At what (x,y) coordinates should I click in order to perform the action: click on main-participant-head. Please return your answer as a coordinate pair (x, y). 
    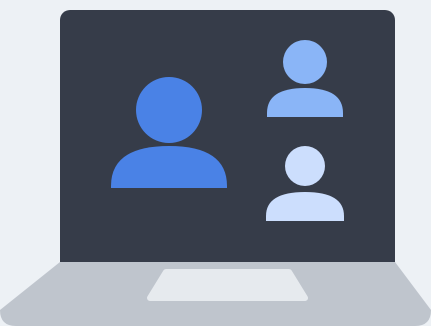
    Looking at the image, I should click on (169, 110).